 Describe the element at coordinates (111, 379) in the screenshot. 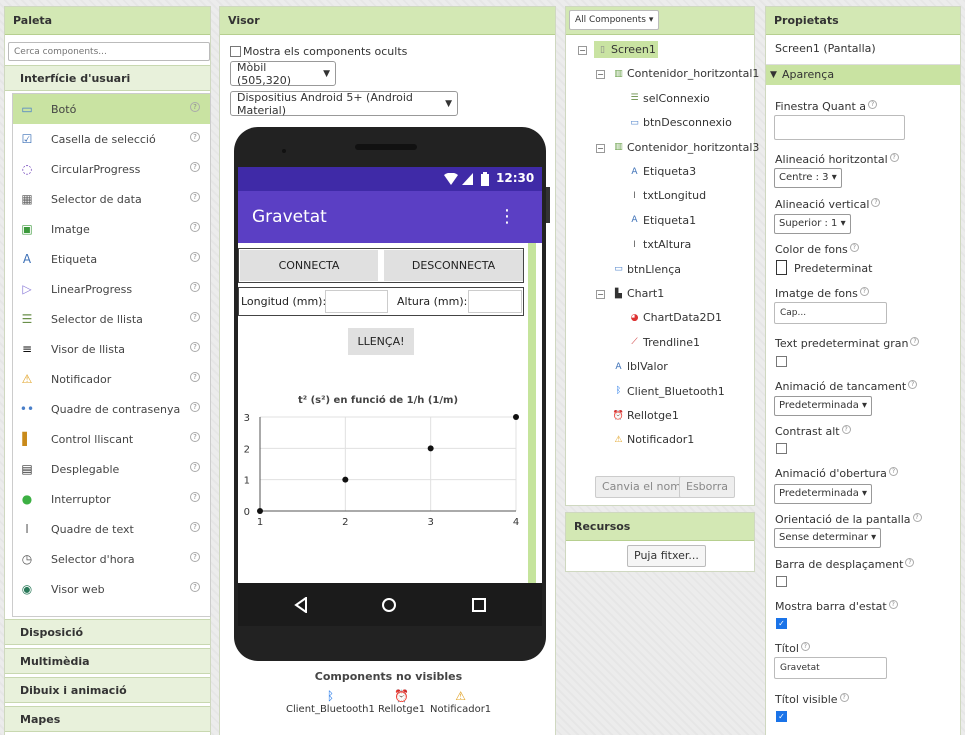

I see `palette-item: ⚠ Notificador?` at that location.